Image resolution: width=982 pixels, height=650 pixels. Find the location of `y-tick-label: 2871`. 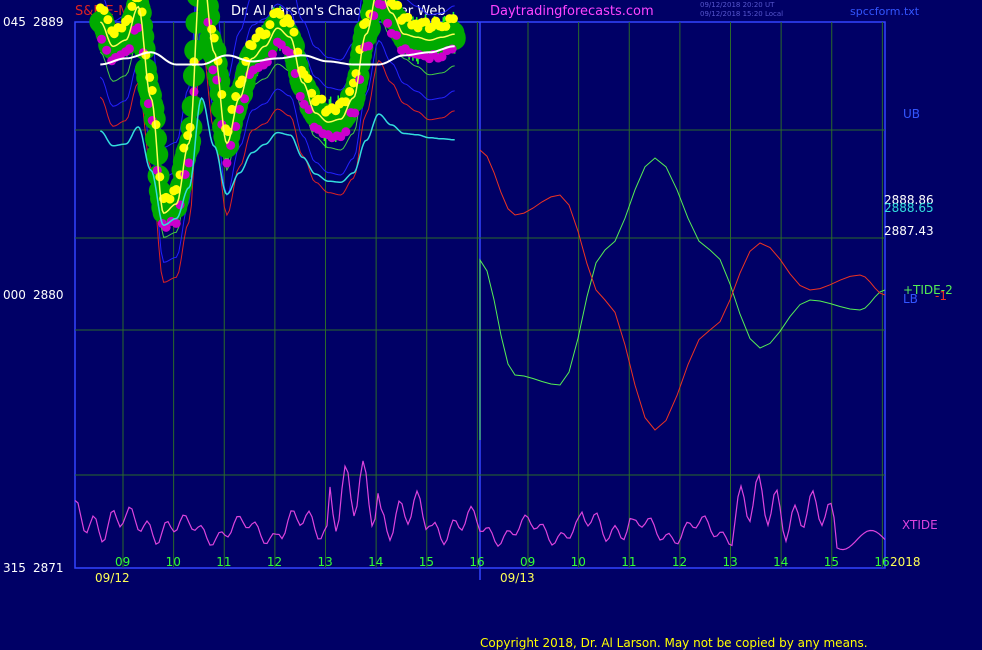

y-tick-label: 2871 is located at coordinates (48, 568).